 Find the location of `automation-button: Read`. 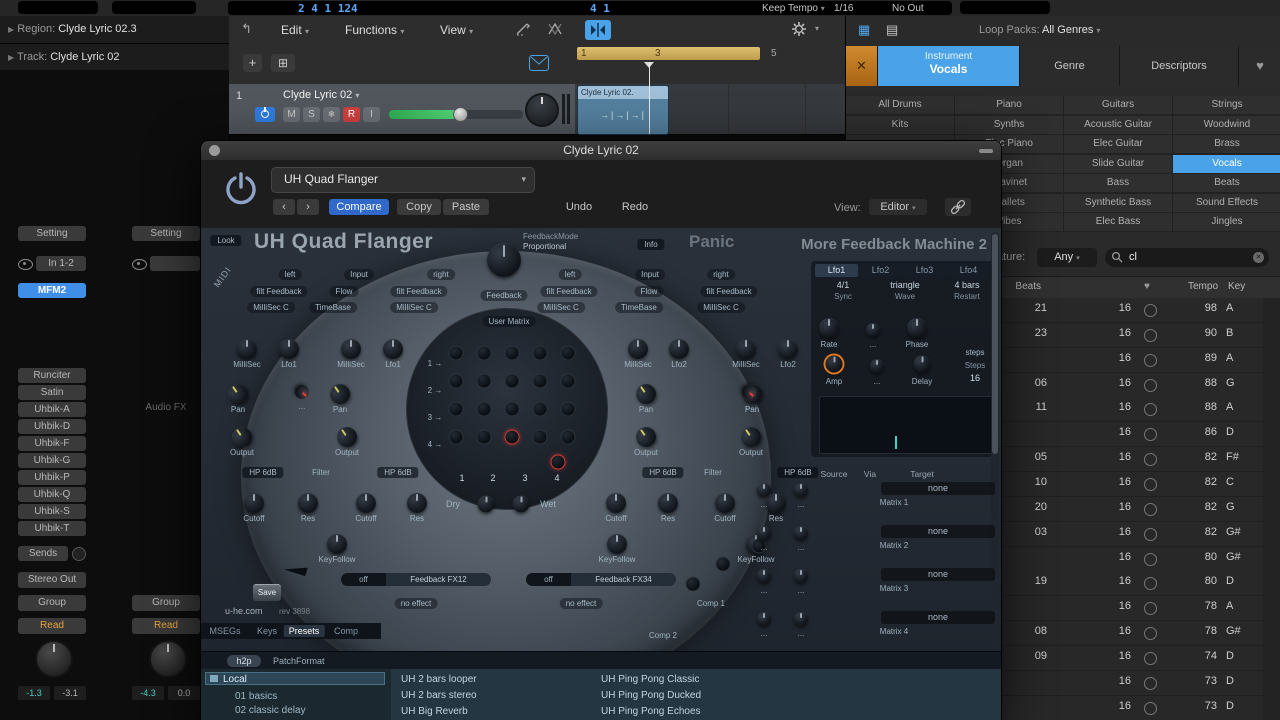

automation-button: Read is located at coordinates (52, 626).